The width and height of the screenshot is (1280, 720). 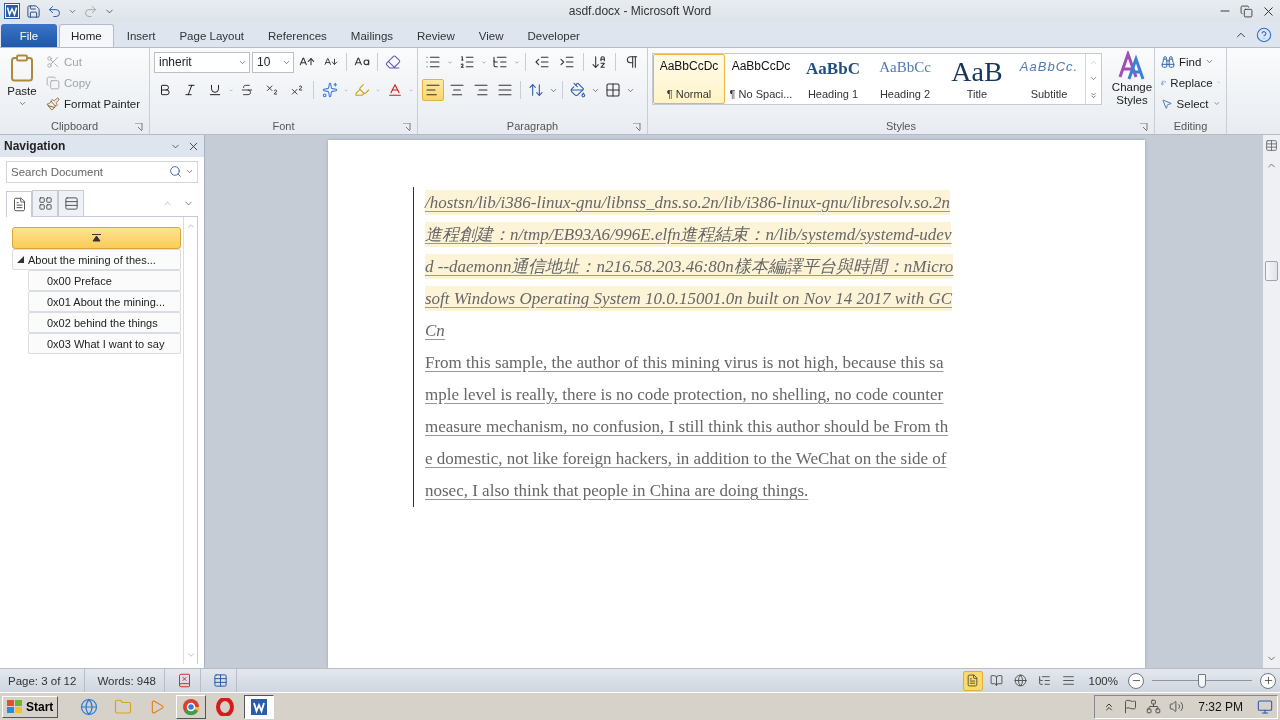 What do you see at coordinates (1154, 706) in the screenshot?
I see `network-icon` at bounding box center [1154, 706].